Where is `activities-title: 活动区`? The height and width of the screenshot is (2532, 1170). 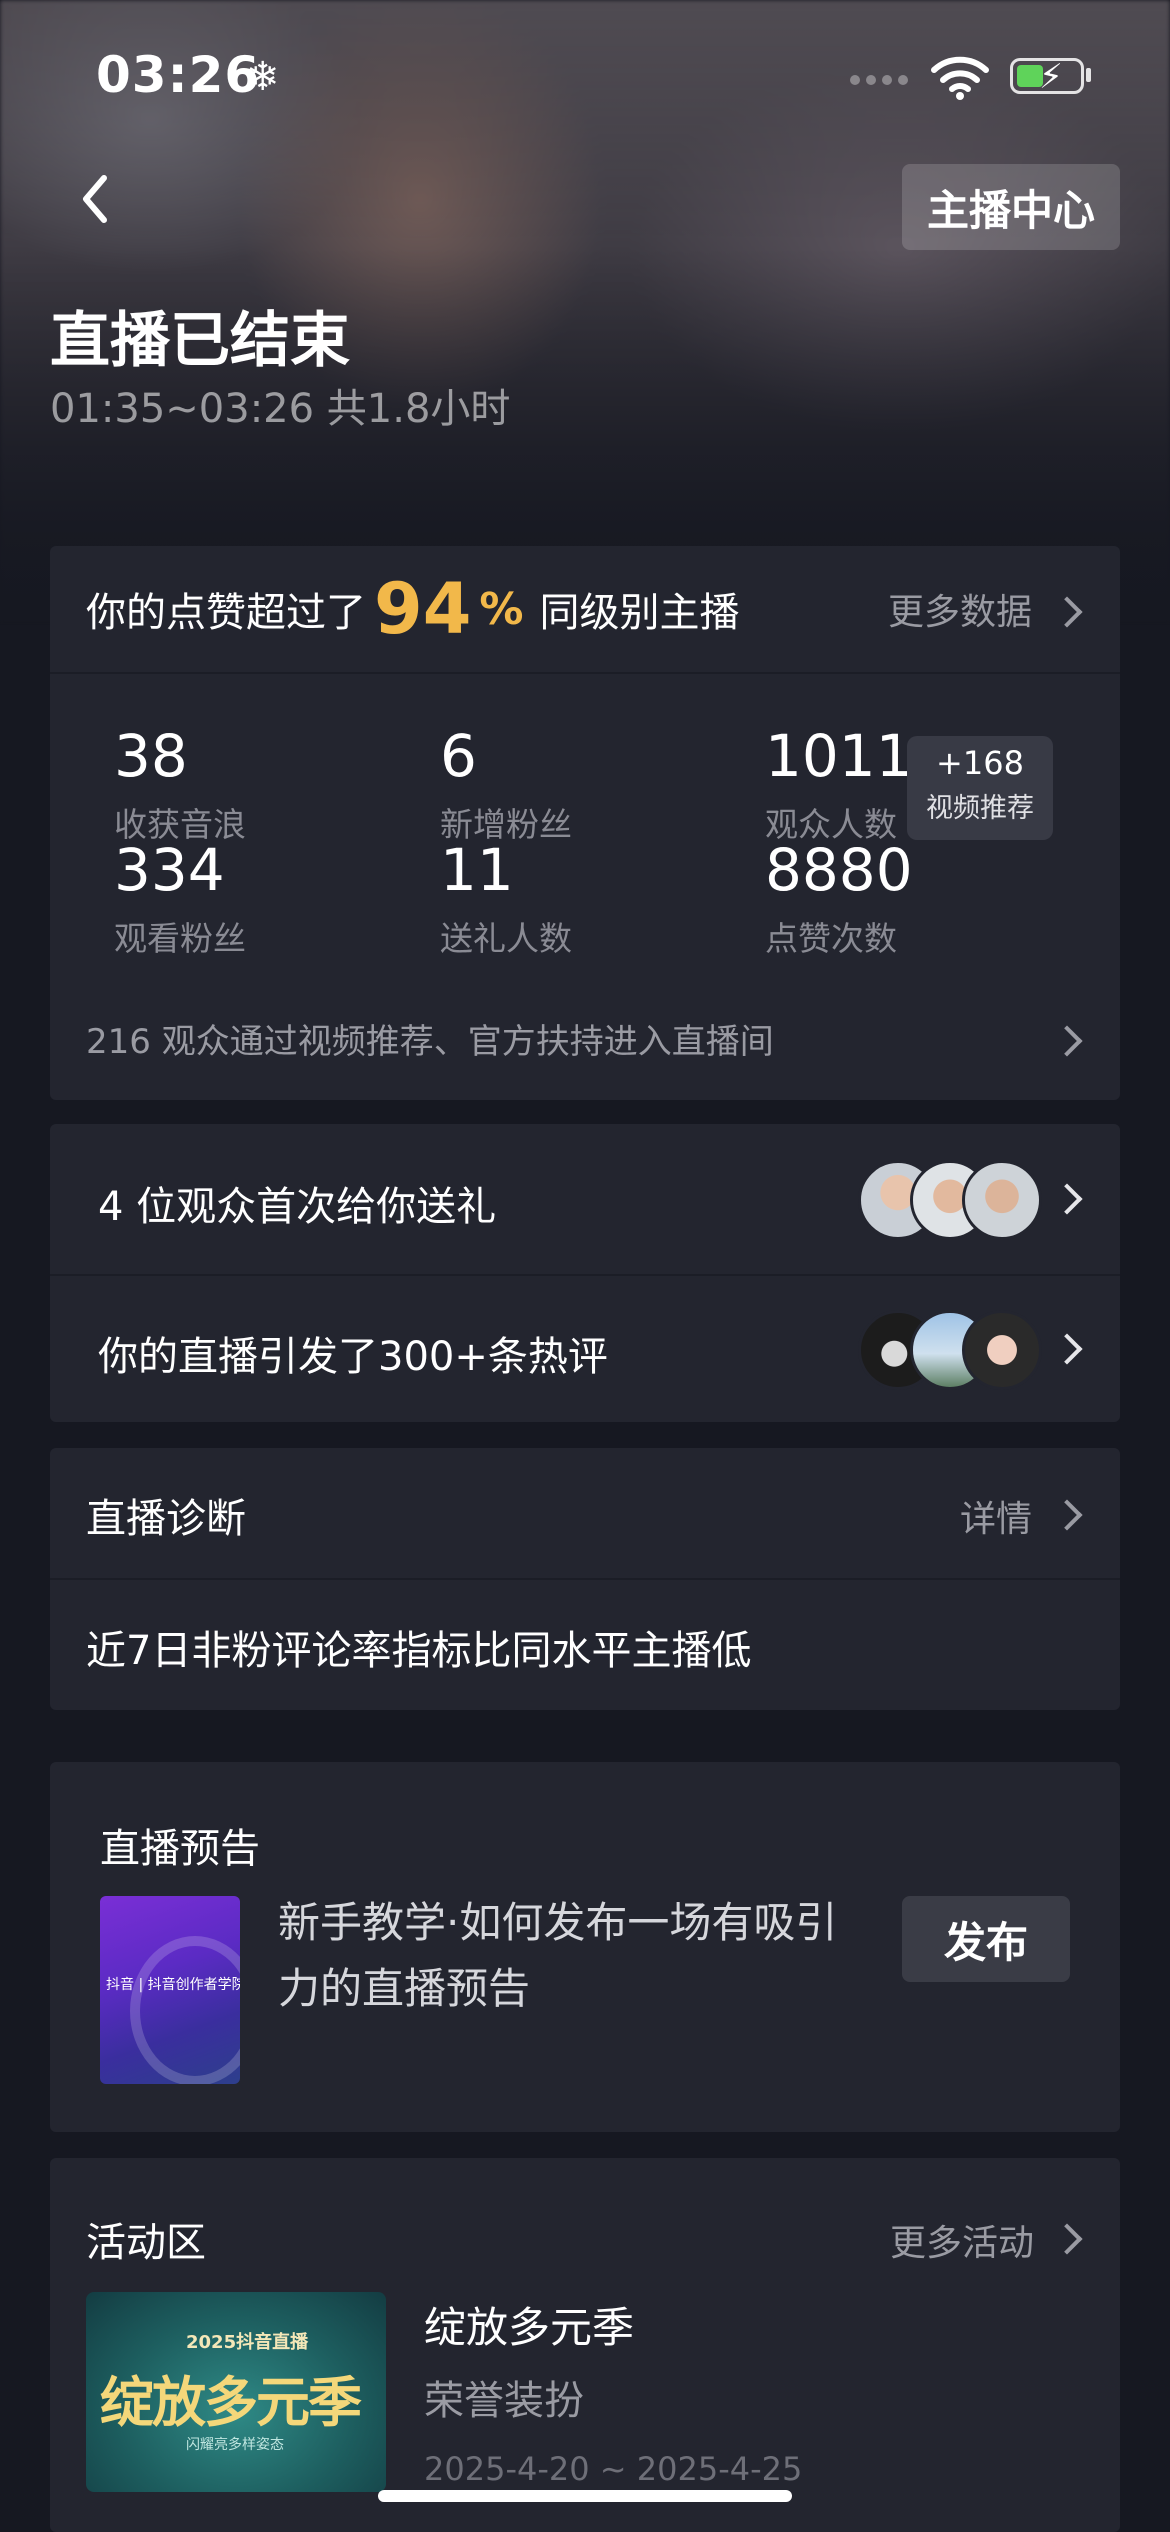
activities-title: 活动区 is located at coordinates (146, 2243).